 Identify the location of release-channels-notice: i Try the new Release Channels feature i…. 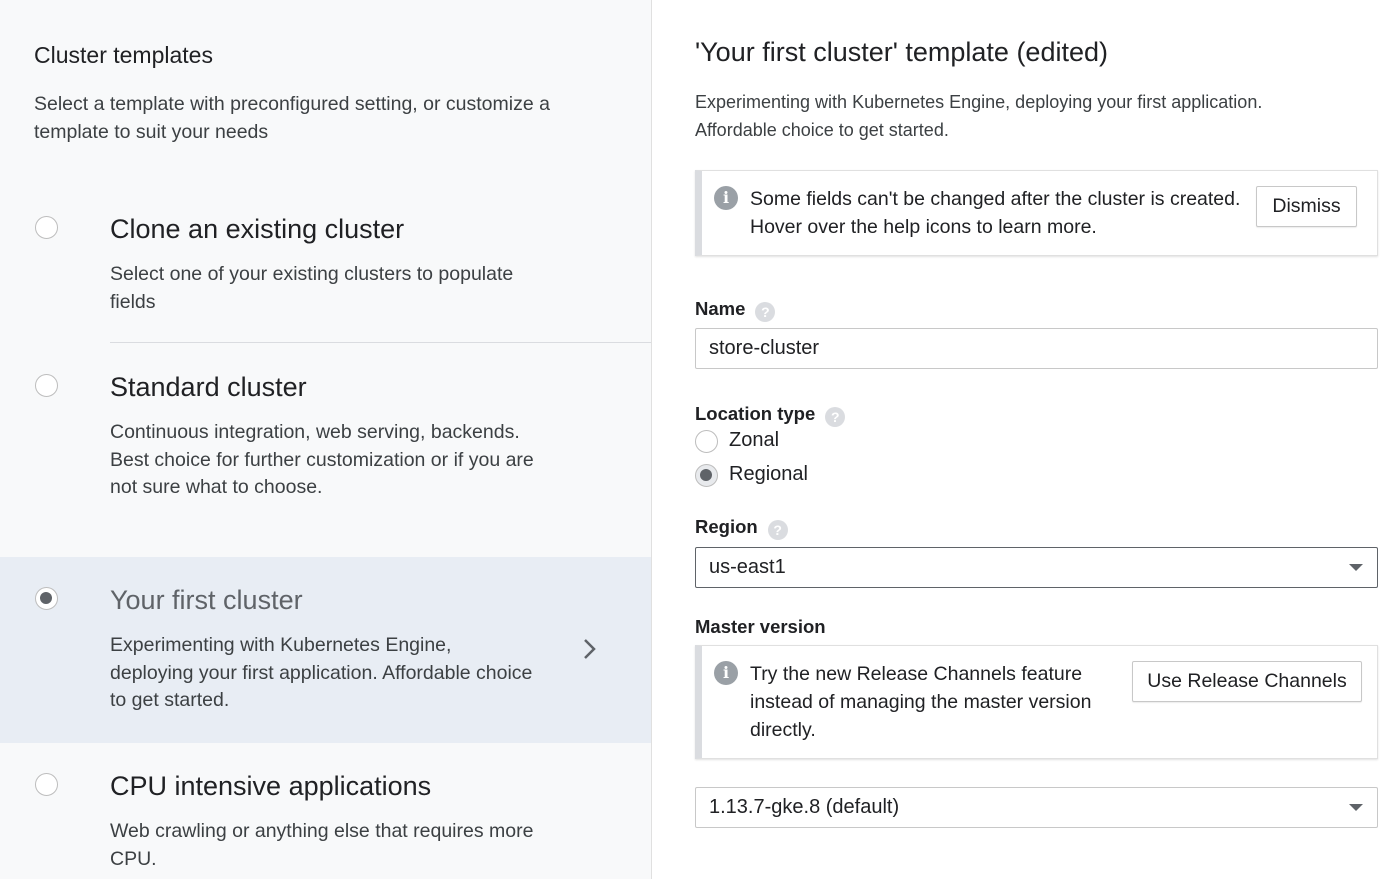
(1036, 702).